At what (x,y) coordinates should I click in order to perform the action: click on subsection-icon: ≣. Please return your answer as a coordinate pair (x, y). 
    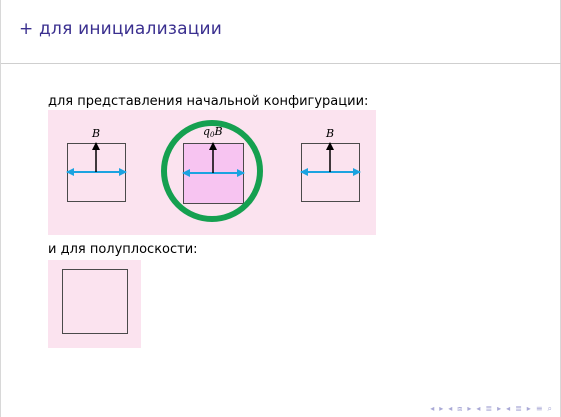
    Looking at the image, I should click on (518, 408).